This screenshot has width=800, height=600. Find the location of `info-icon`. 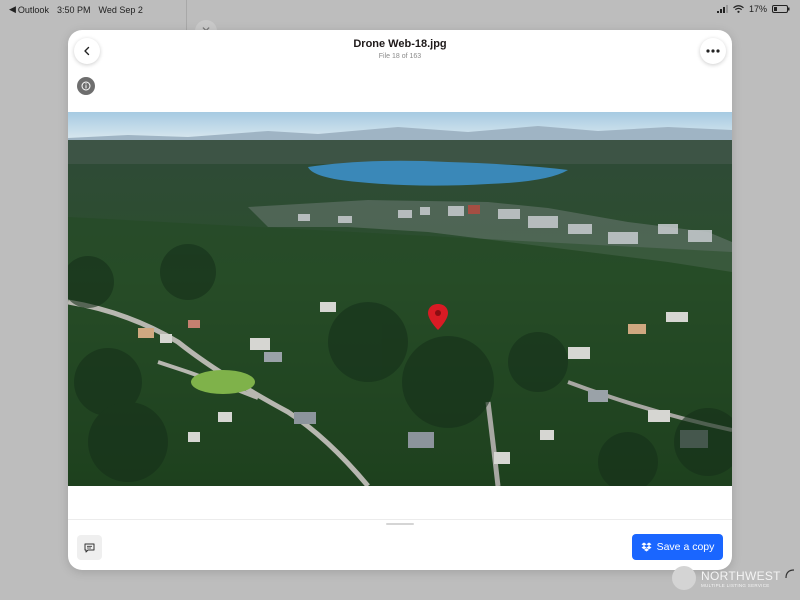

info-icon is located at coordinates (86, 86).